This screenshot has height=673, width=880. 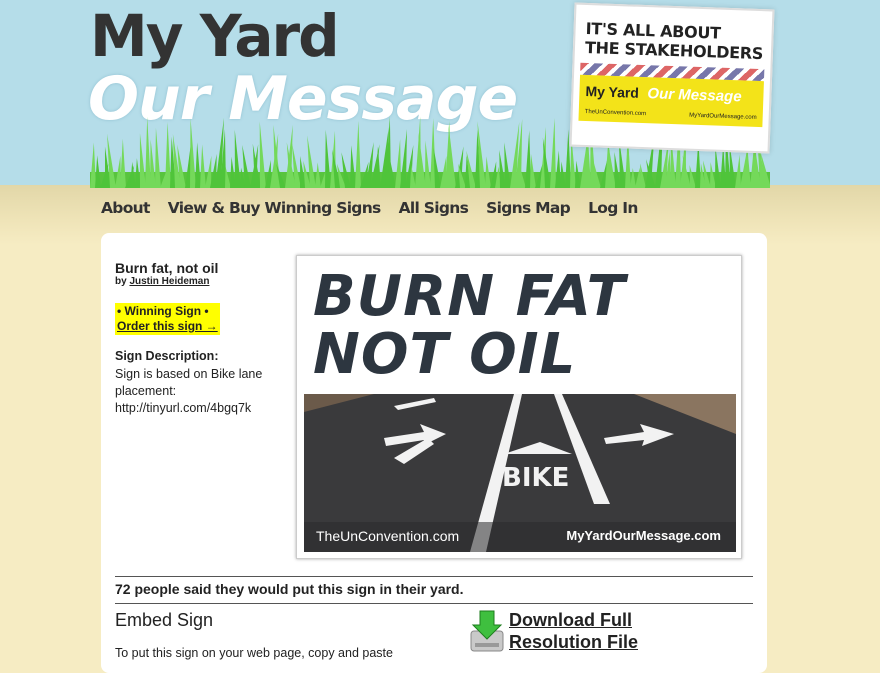 I want to click on yard-sign-url-right: MyYardOurMessage.com, so click(x=723, y=116).